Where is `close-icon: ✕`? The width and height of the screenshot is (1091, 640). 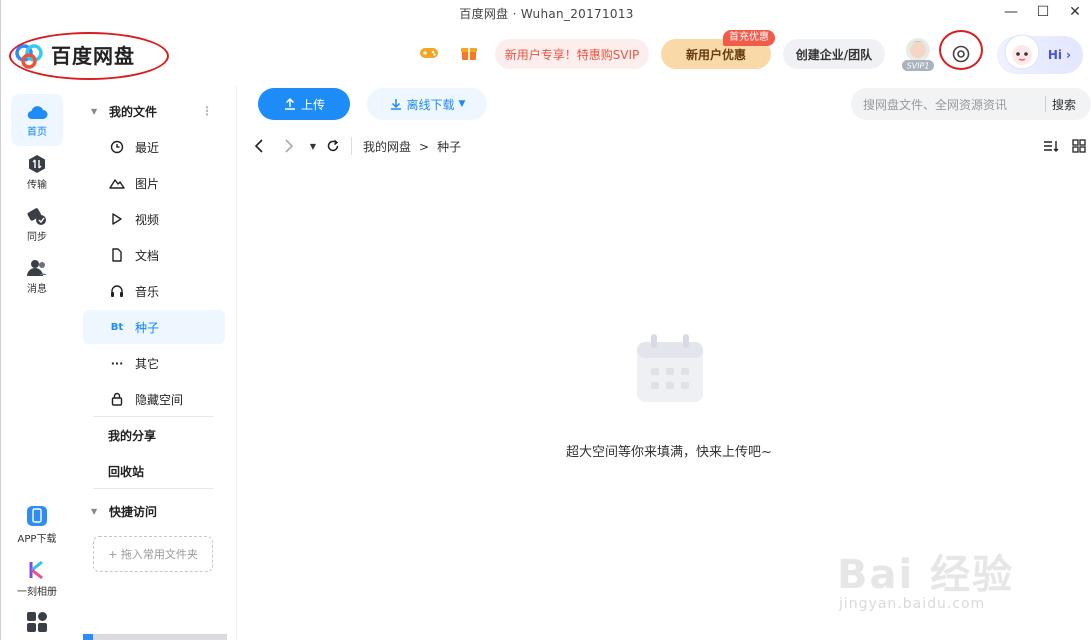 close-icon: ✕ is located at coordinates (1075, 12).